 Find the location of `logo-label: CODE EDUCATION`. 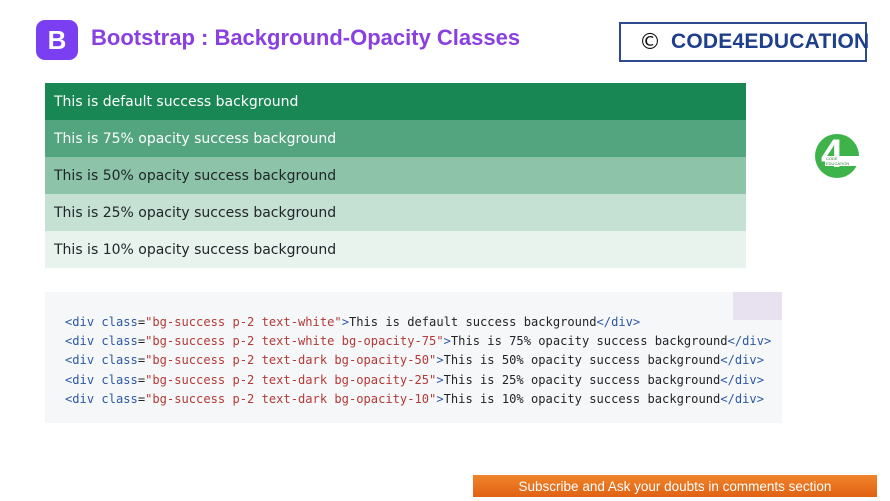

logo-label: CODE EDUCATION is located at coordinates (842, 161).